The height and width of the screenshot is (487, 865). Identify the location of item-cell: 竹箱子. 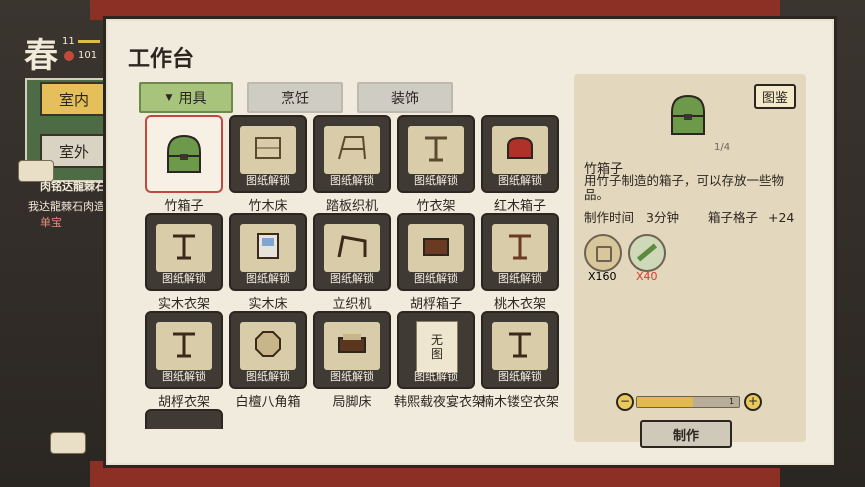
(184, 164).